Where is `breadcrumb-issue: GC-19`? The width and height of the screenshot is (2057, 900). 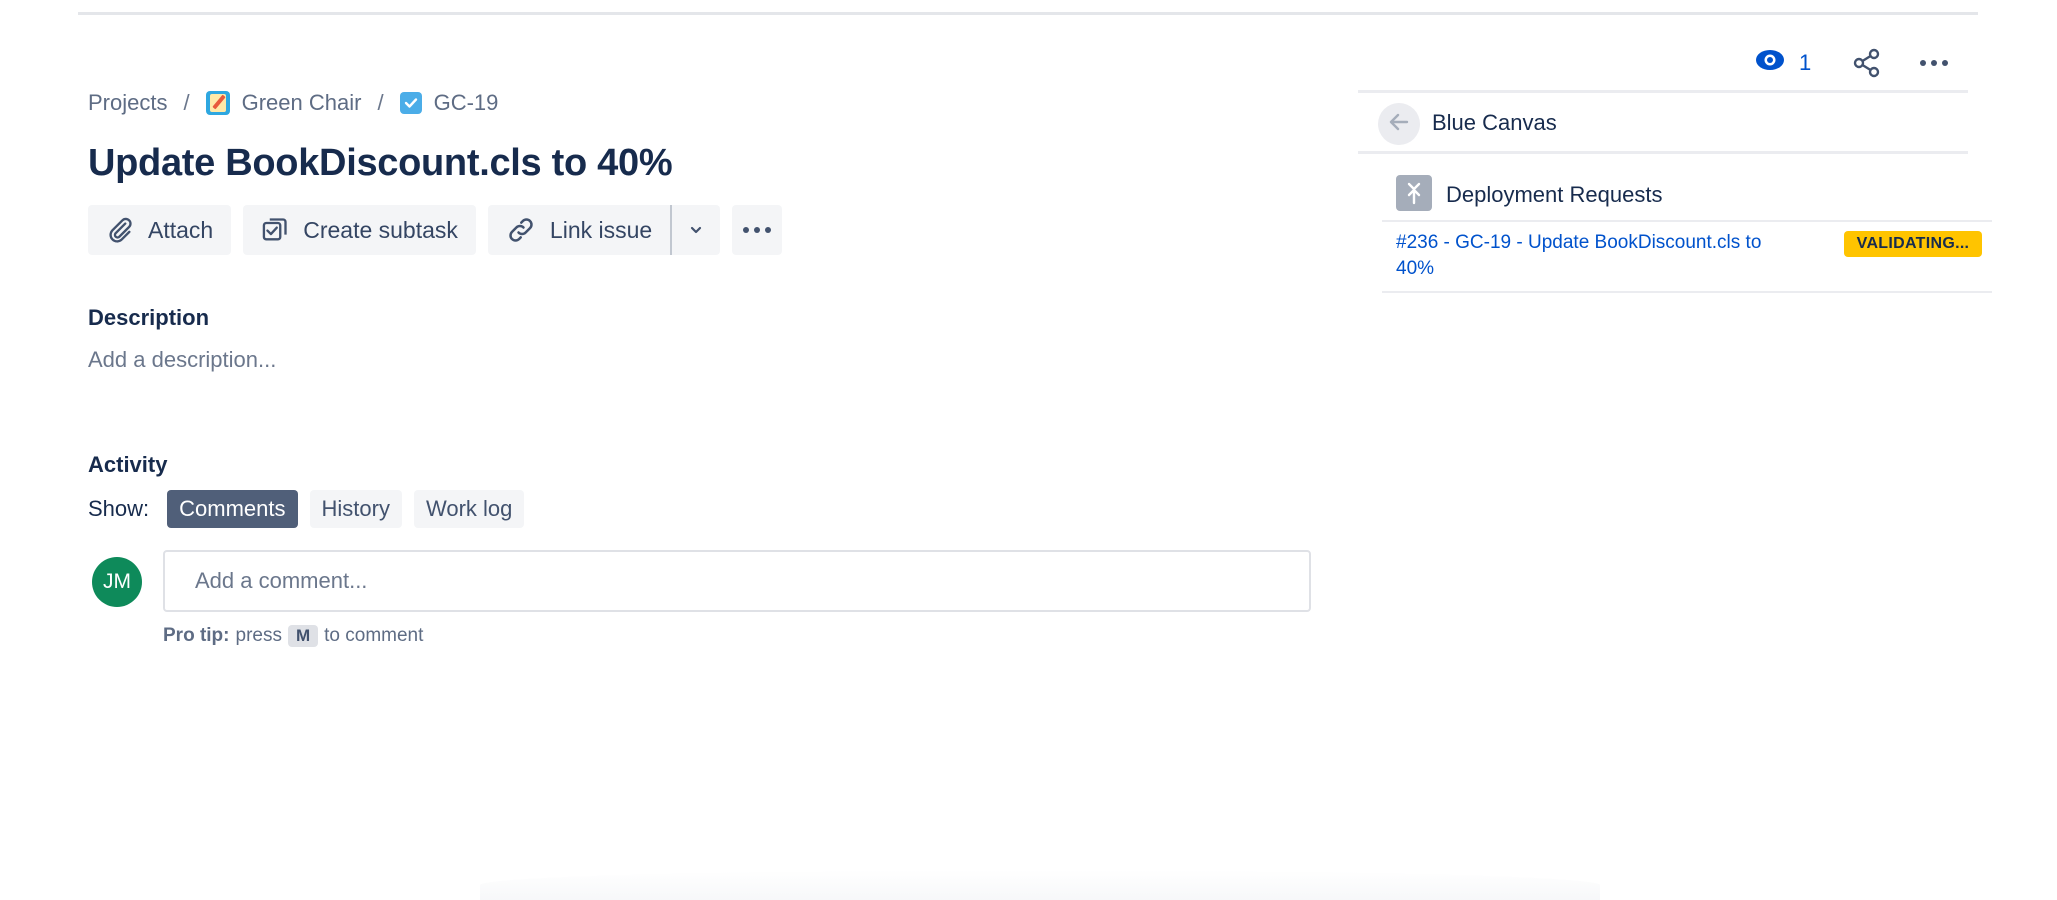 breadcrumb-issue: GC-19 is located at coordinates (449, 103).